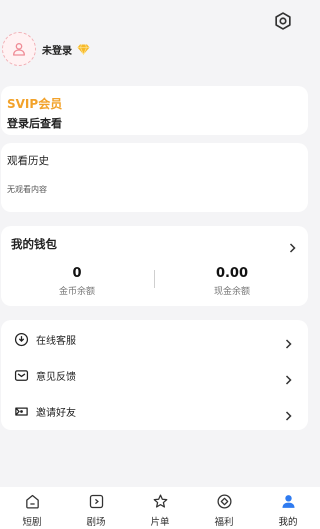  Describe the element at coordinates (154, 266) in the screenshot. I see `wallet-card: 我的钱包 0 金币余额 0.00 现金余额` at that location.